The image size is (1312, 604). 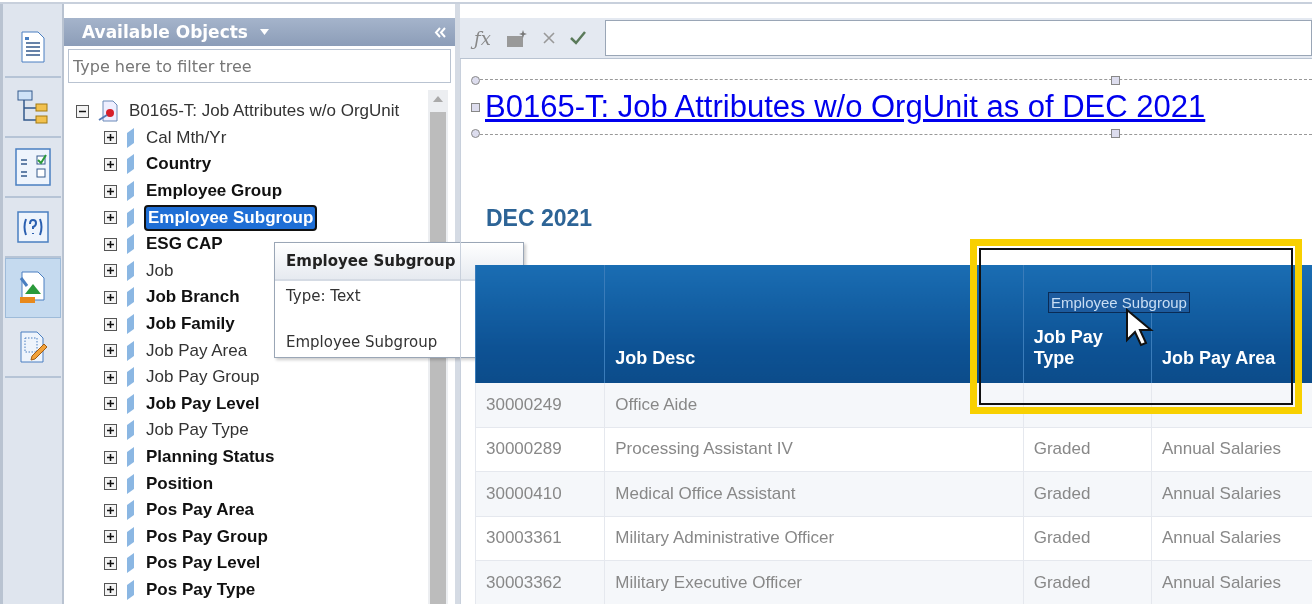 I want to click on tooltip-title: Employee Subgroup, so click(x=399, y=262).